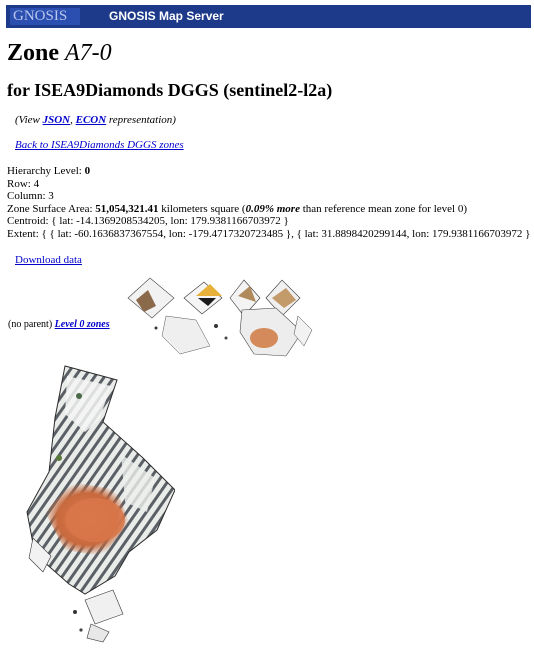 The width and height of the screenshot is (534, 655). I want to click on zone-id: A7-0, so click(88, 53).